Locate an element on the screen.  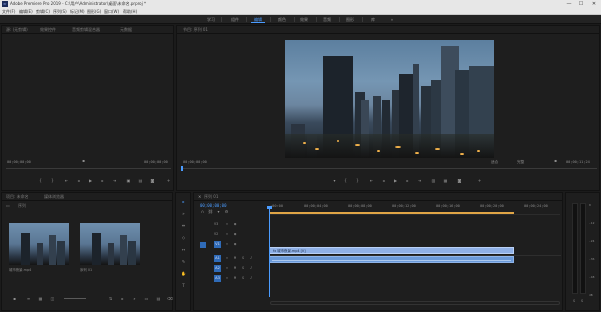
selection-tool-icon: ▸ is located at coordinates (183, 201).